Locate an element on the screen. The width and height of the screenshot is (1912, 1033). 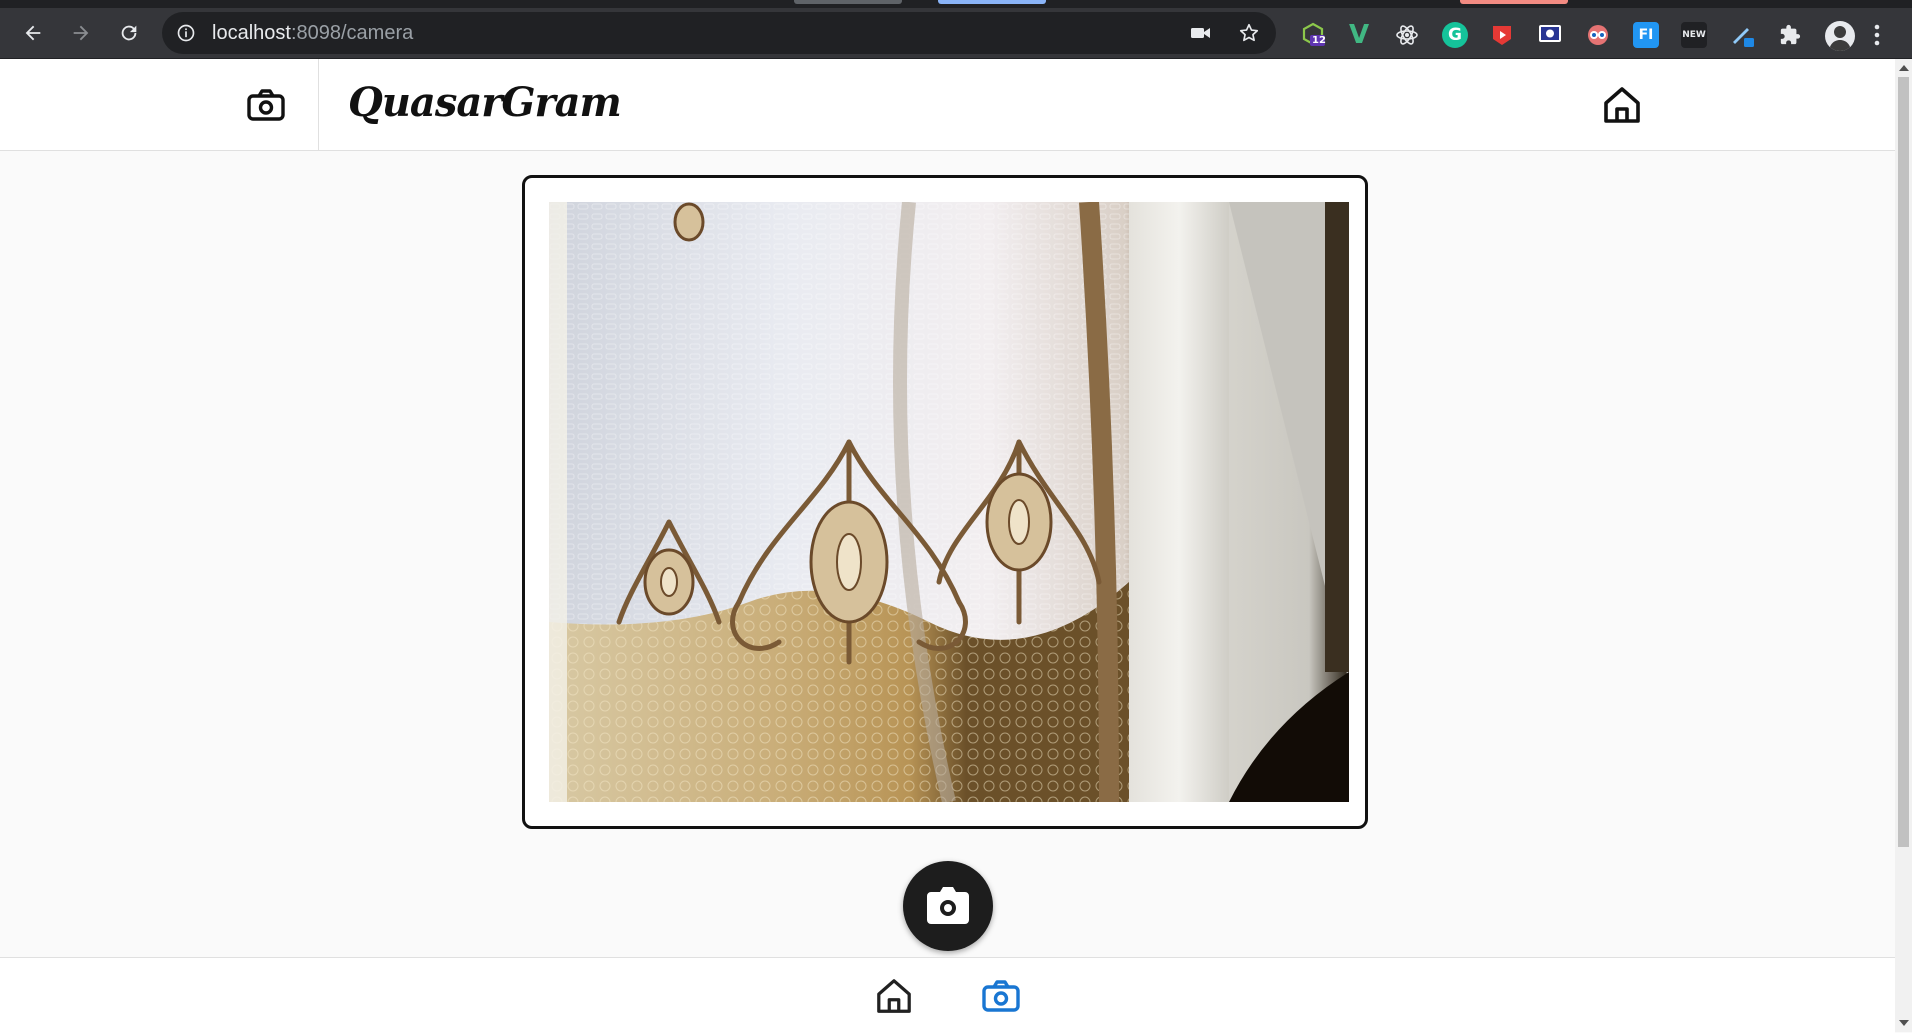
url-path: :8098/camera is located at coordinates (352, 33).